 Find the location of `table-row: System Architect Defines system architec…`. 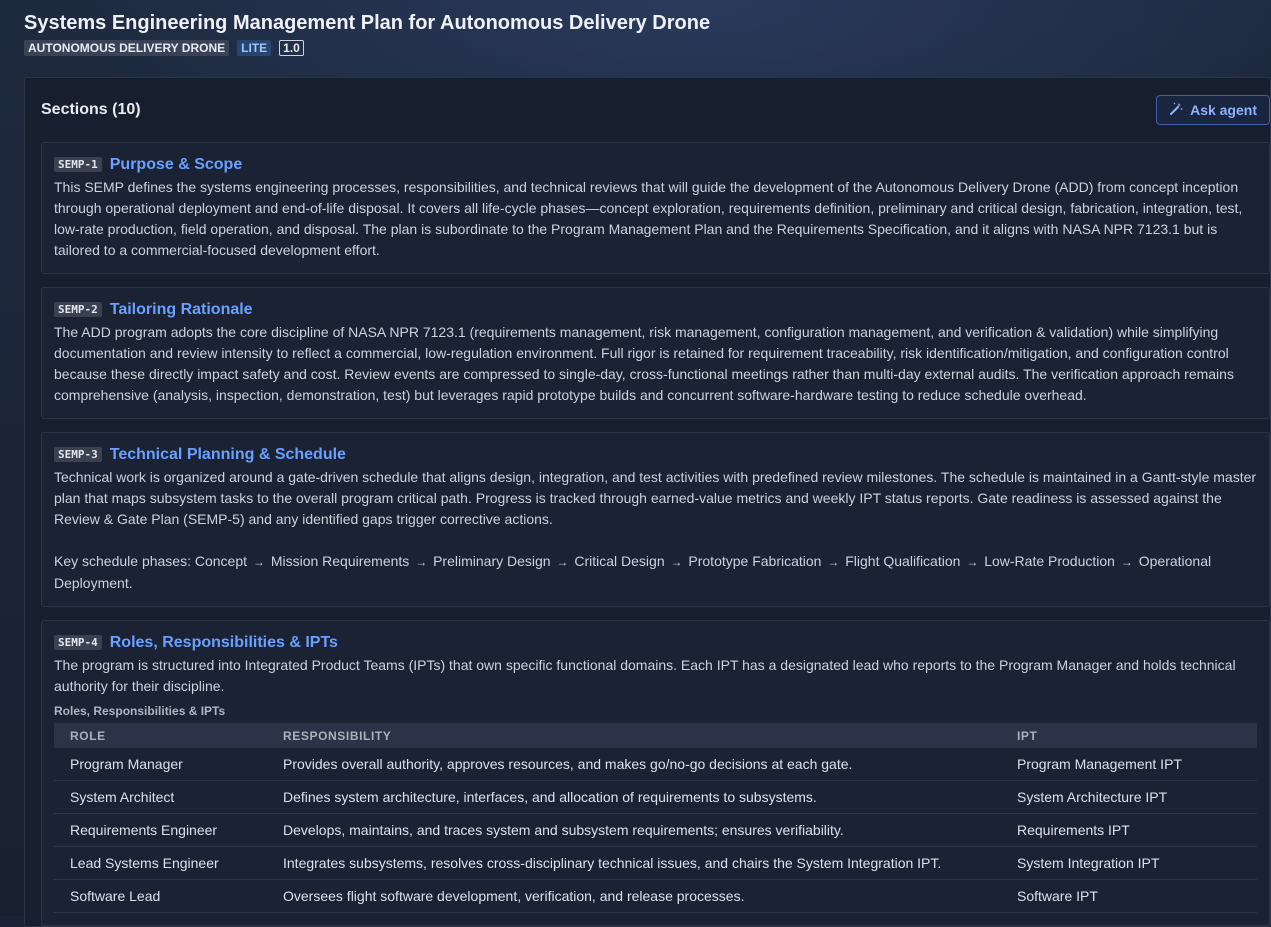

table-row: System Architect Defines system architec… is located at coordinates (655, 797).